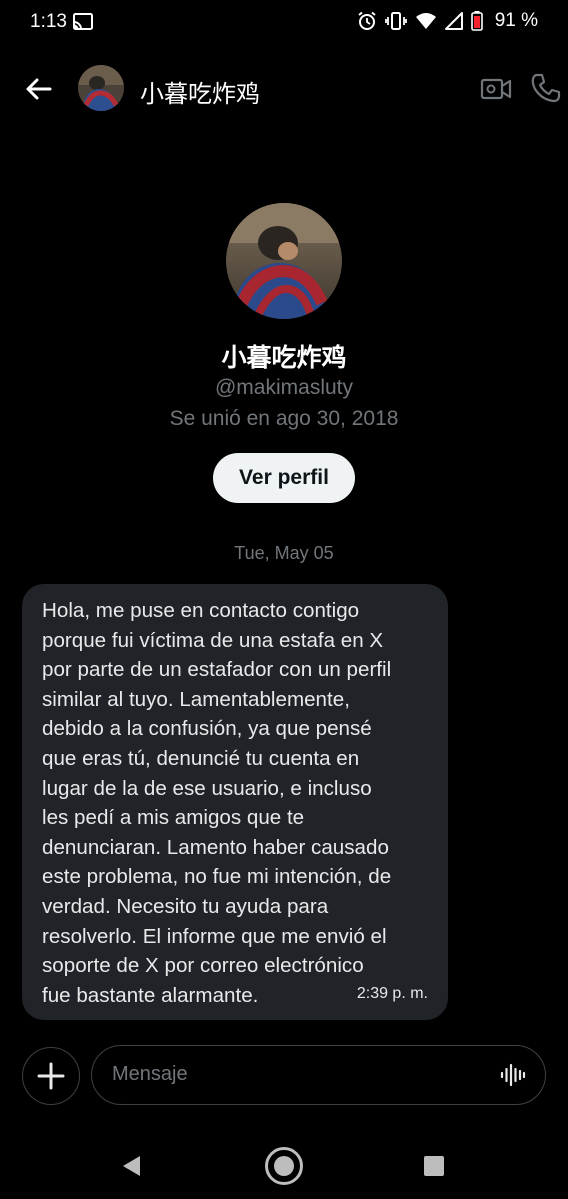 This screenshot has height=1199, width=568. I want to click on voice-wave-icon, so click(513, 1075).